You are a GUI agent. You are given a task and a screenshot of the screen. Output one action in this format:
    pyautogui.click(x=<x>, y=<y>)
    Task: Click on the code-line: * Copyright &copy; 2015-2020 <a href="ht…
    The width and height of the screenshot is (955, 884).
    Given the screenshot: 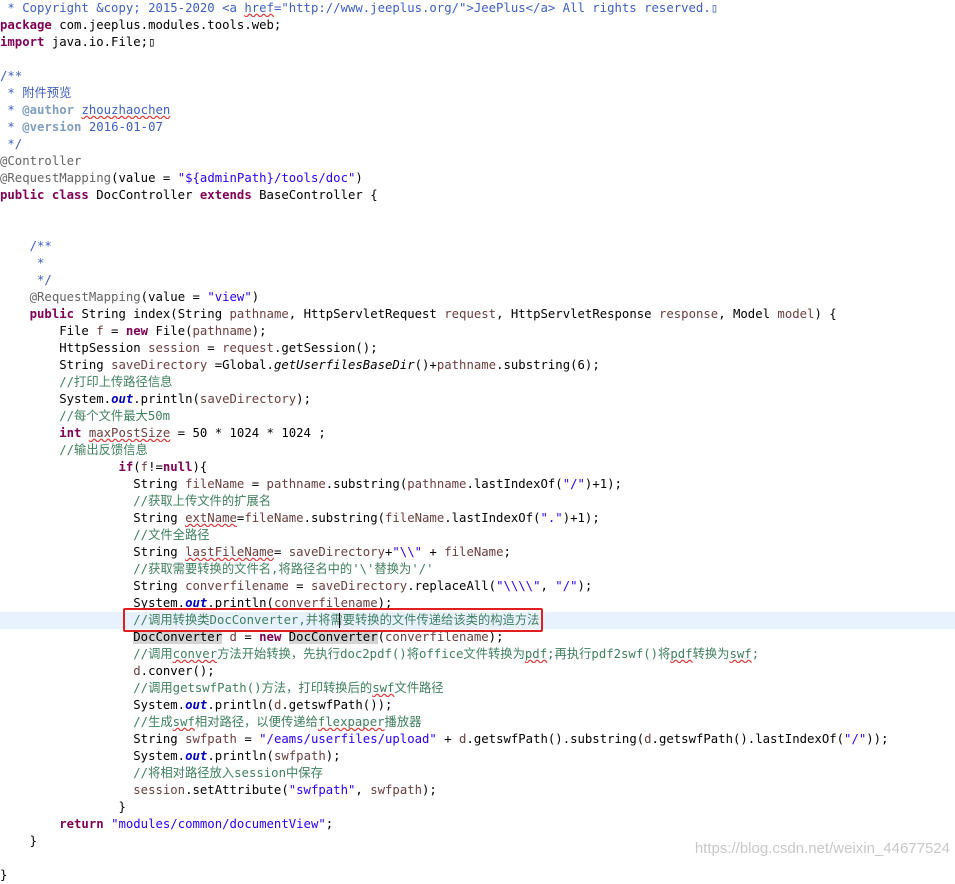 What is the action you would take?
    pyautogui.click(x=477, y=8)
    